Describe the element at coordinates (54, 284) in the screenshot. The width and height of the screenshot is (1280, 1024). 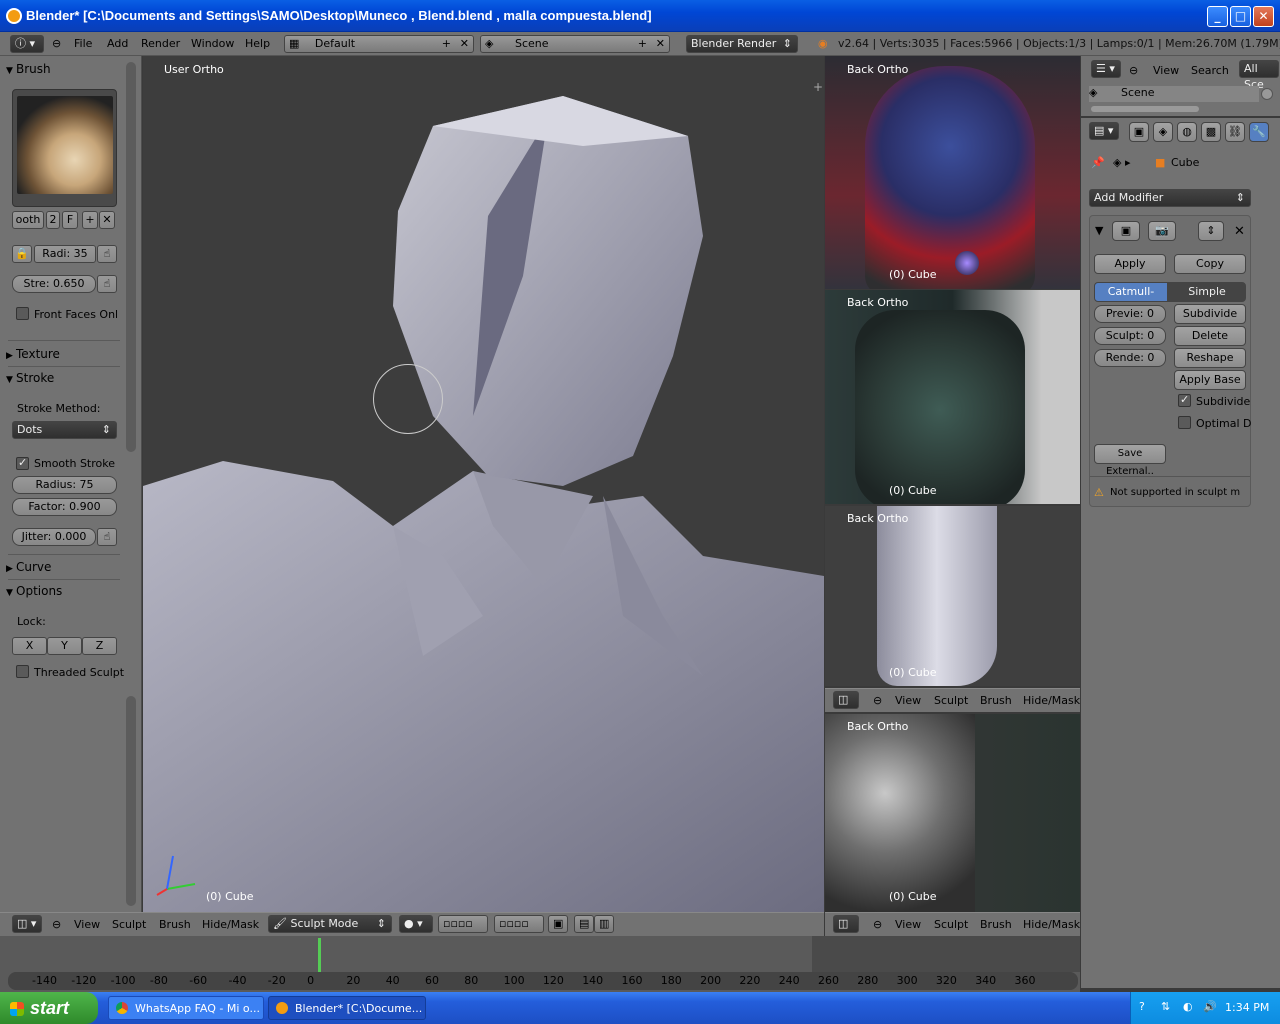
I see `strength-field: Stre: 0.650` at that location.